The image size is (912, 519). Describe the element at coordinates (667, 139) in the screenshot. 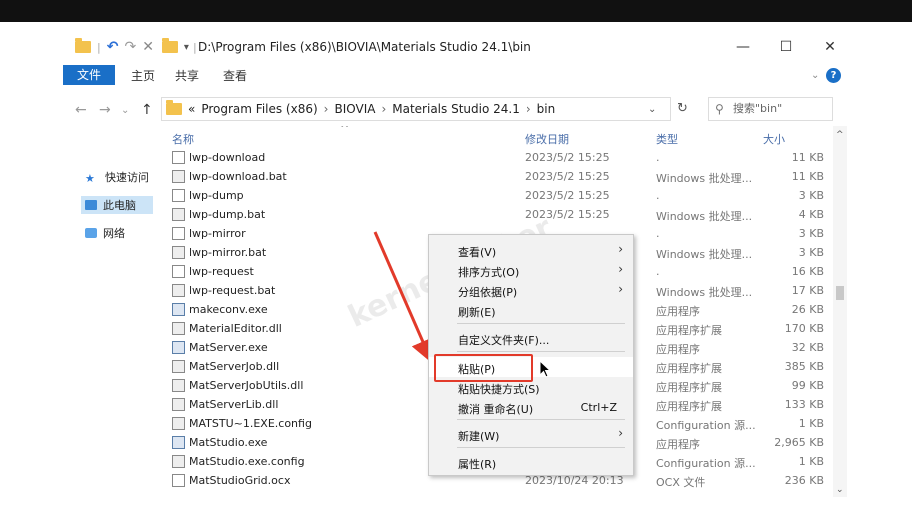

I see `column-header-type: 类型` at that location.